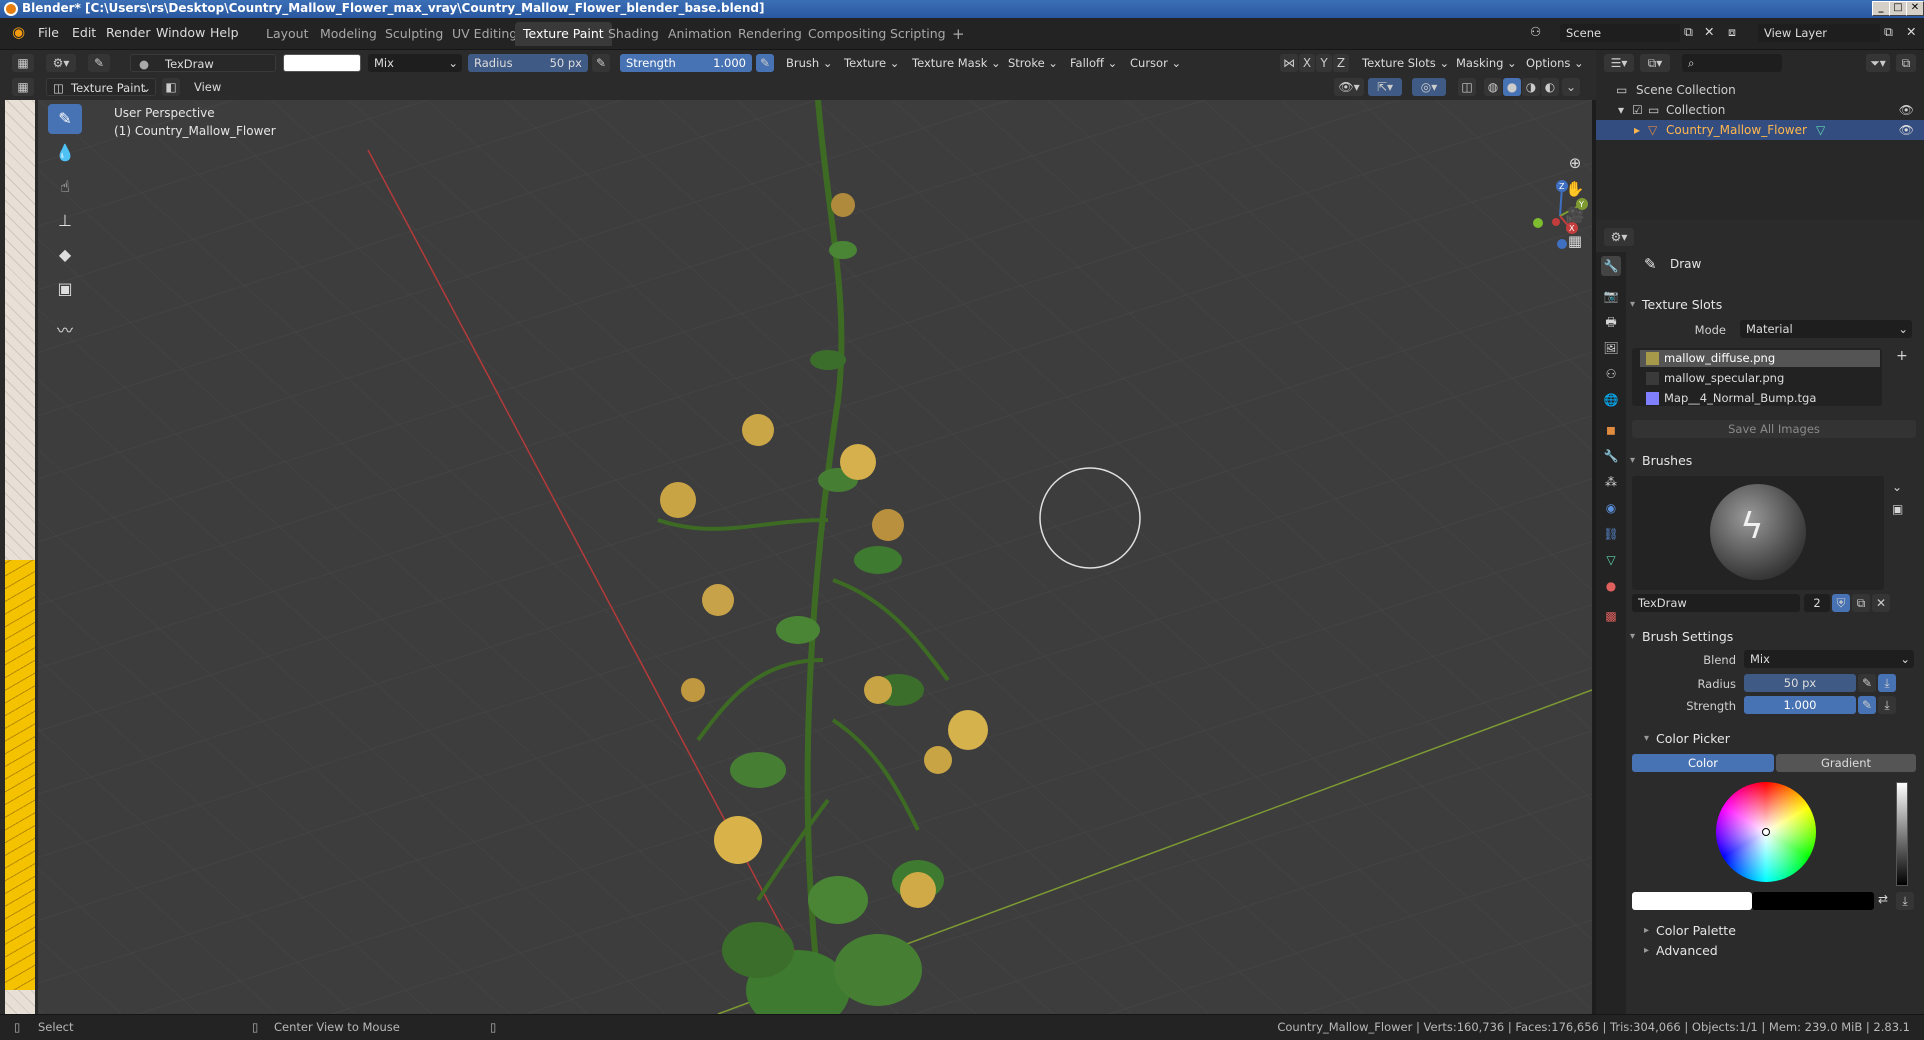 Image resolution: width=1924 pixels, height=1040 pixels. I want to click on tab-shading: Shading, so click(633, 34).